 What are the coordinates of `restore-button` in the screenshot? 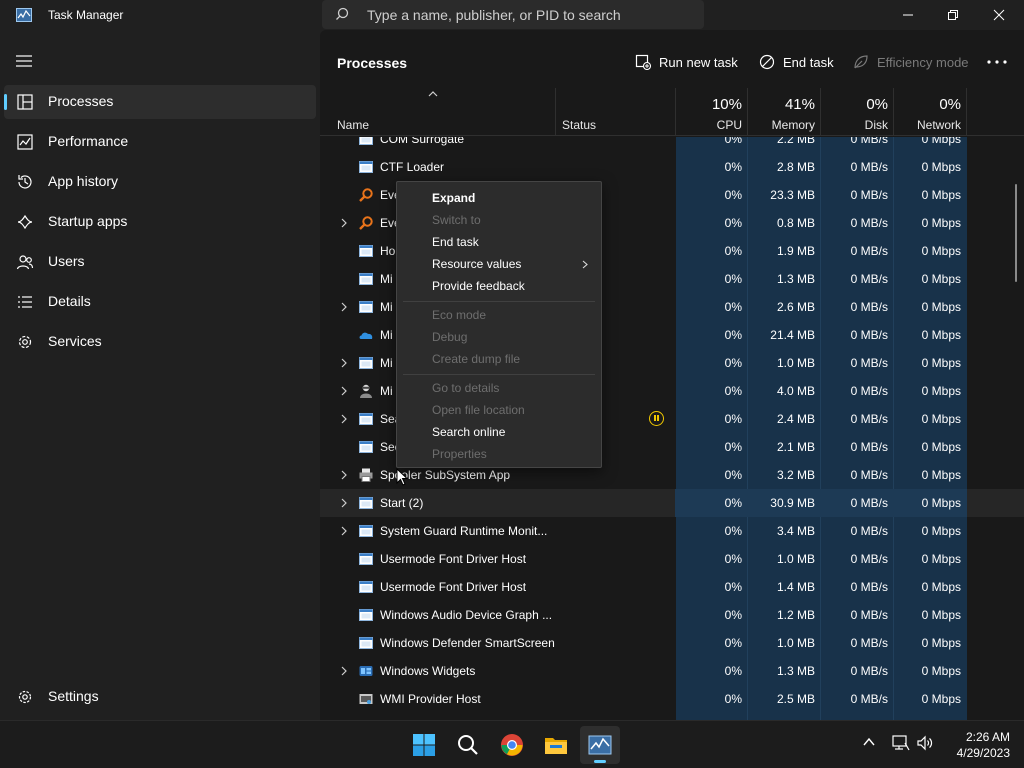 It's located at (953, 15).